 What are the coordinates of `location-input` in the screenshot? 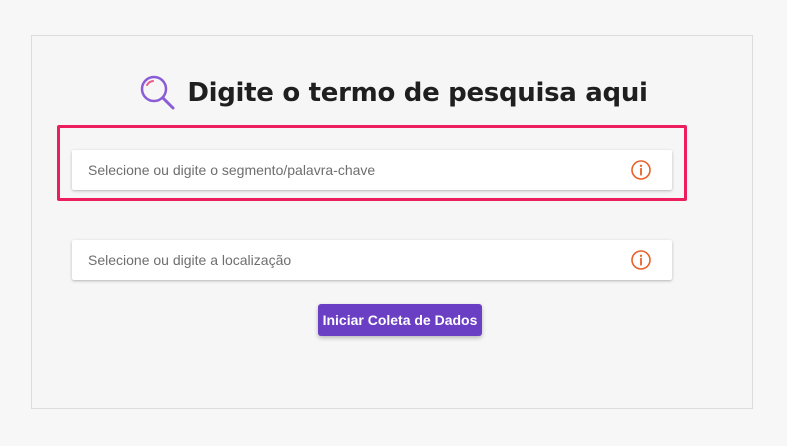 It's located at (359, 260).